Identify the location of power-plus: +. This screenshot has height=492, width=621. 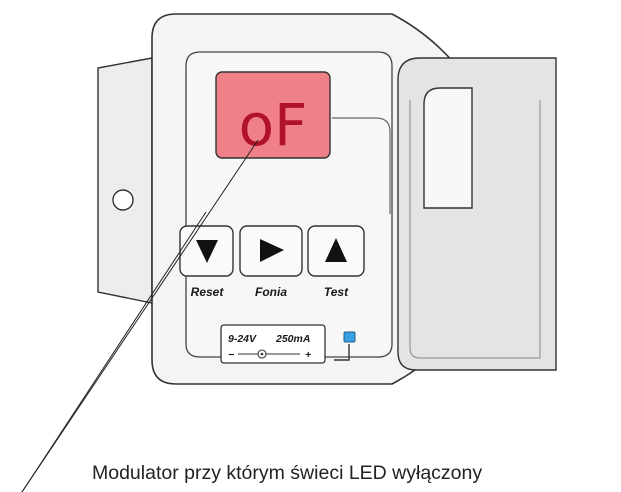
(308, 355).